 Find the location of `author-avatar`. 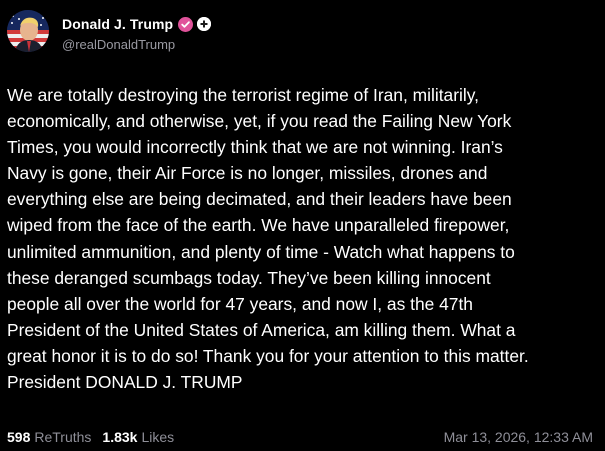

author-avatar is located at coordinates (28, 31).